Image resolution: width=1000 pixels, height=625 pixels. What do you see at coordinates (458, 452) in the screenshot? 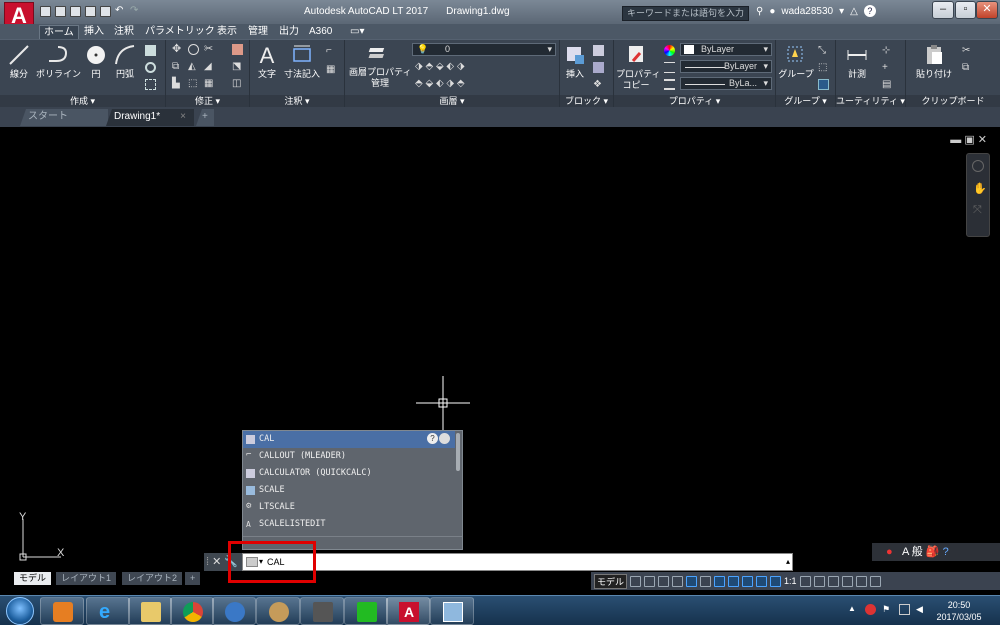
I see `autocomplete-scrollbar` at bounding box center [458, 452].